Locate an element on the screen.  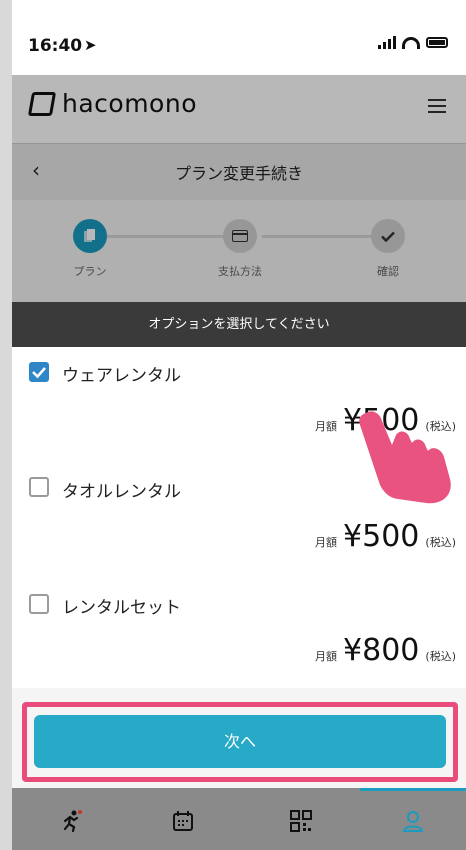
price-value: ¥500 is located at coordinates (381, 536).